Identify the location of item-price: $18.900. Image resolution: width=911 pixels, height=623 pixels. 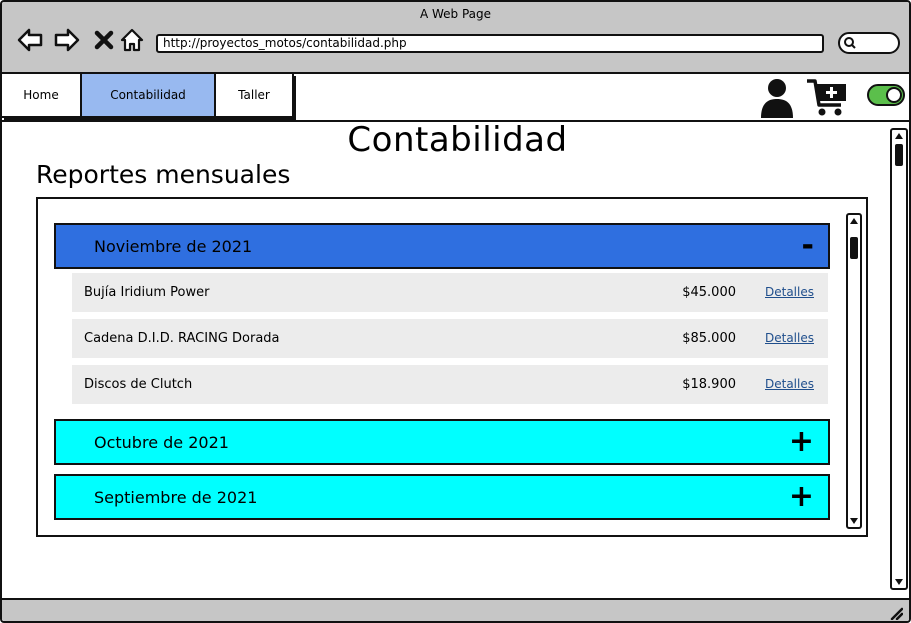
(709, 384).